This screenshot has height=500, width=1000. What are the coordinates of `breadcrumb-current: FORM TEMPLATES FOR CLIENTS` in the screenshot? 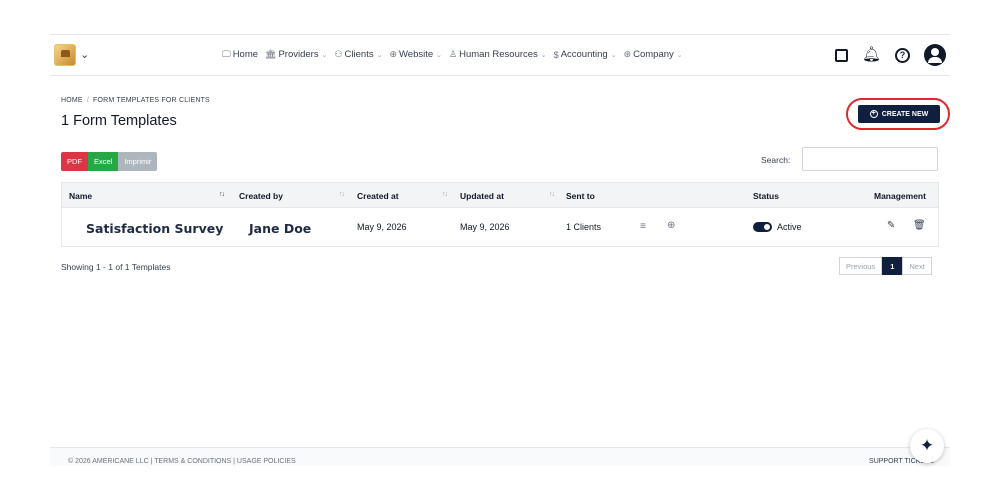 It's located at (151, 100).